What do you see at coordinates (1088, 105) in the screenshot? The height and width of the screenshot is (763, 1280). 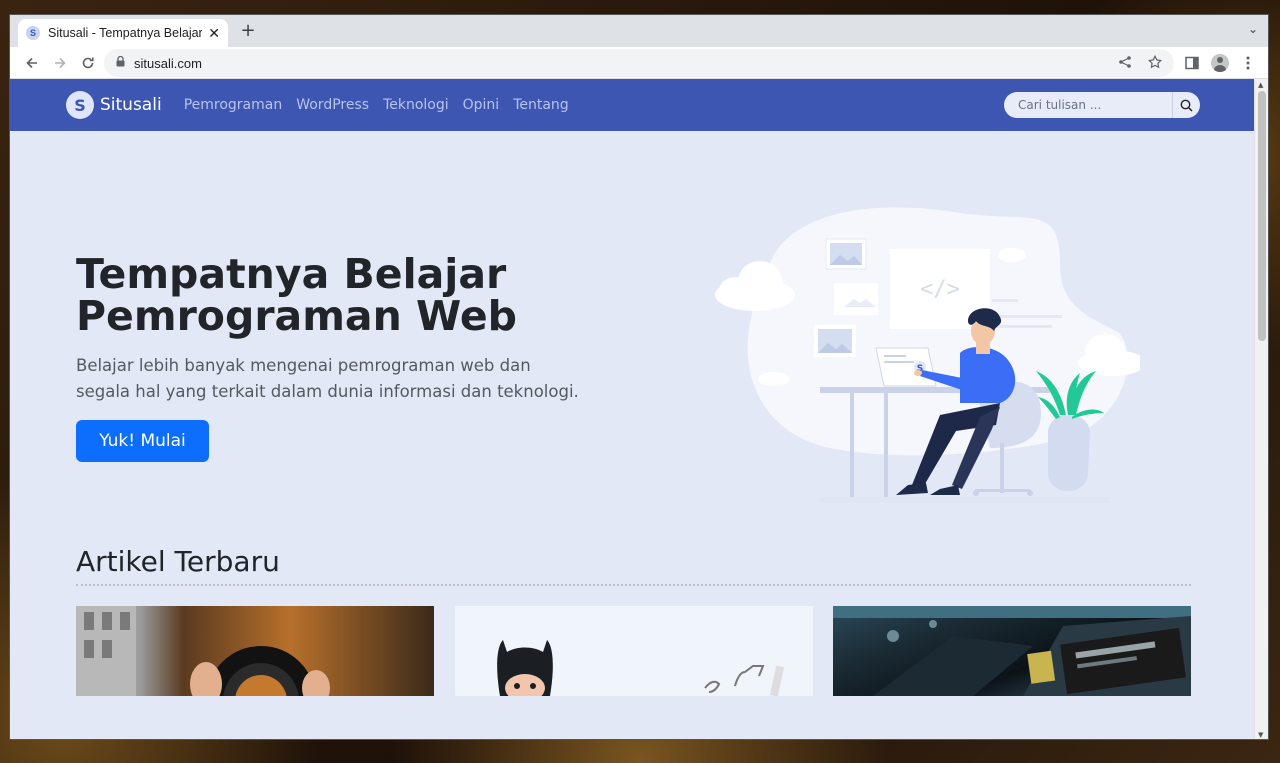 I see `search-input` at bounding box center [1088, 105].